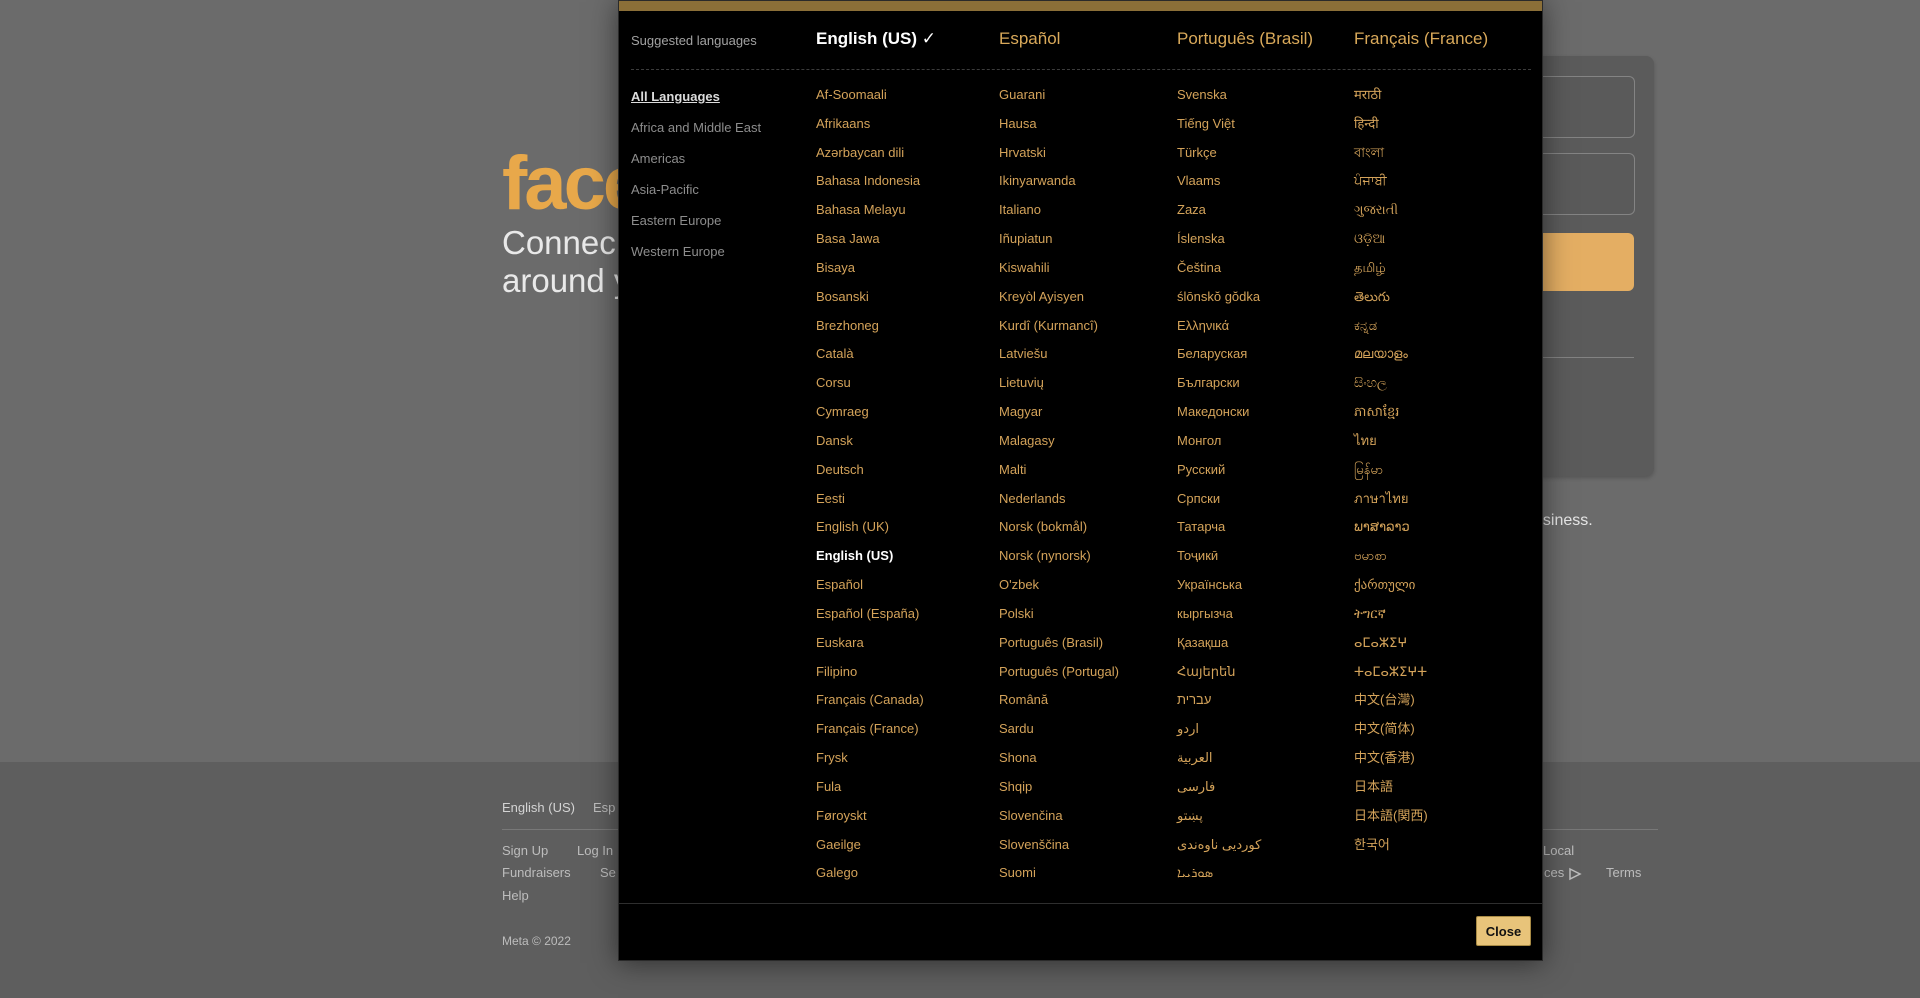 Image resolution: width=1920 pixels, height=998 pixels. I want to click on language-option: Français (Canada), so click(870, 705).